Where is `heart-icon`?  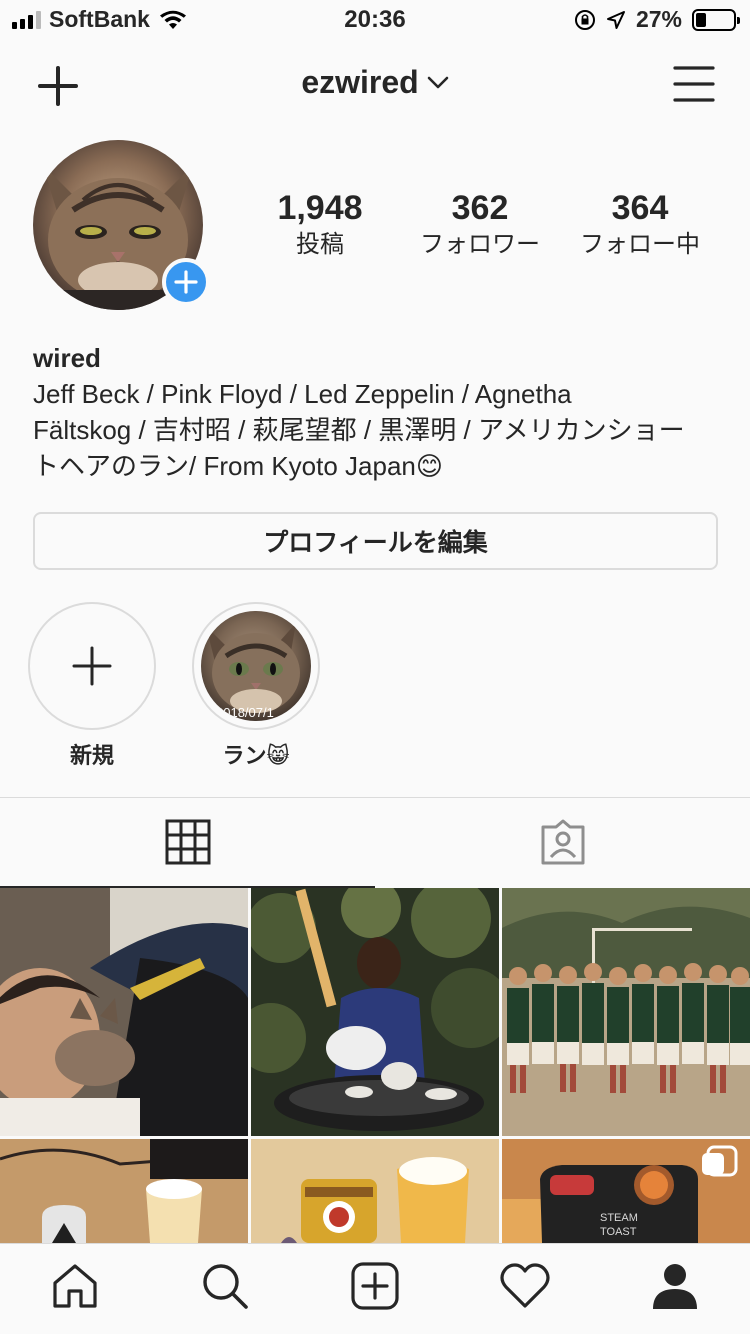 heart-icon is located at coordinates (525, 1285).